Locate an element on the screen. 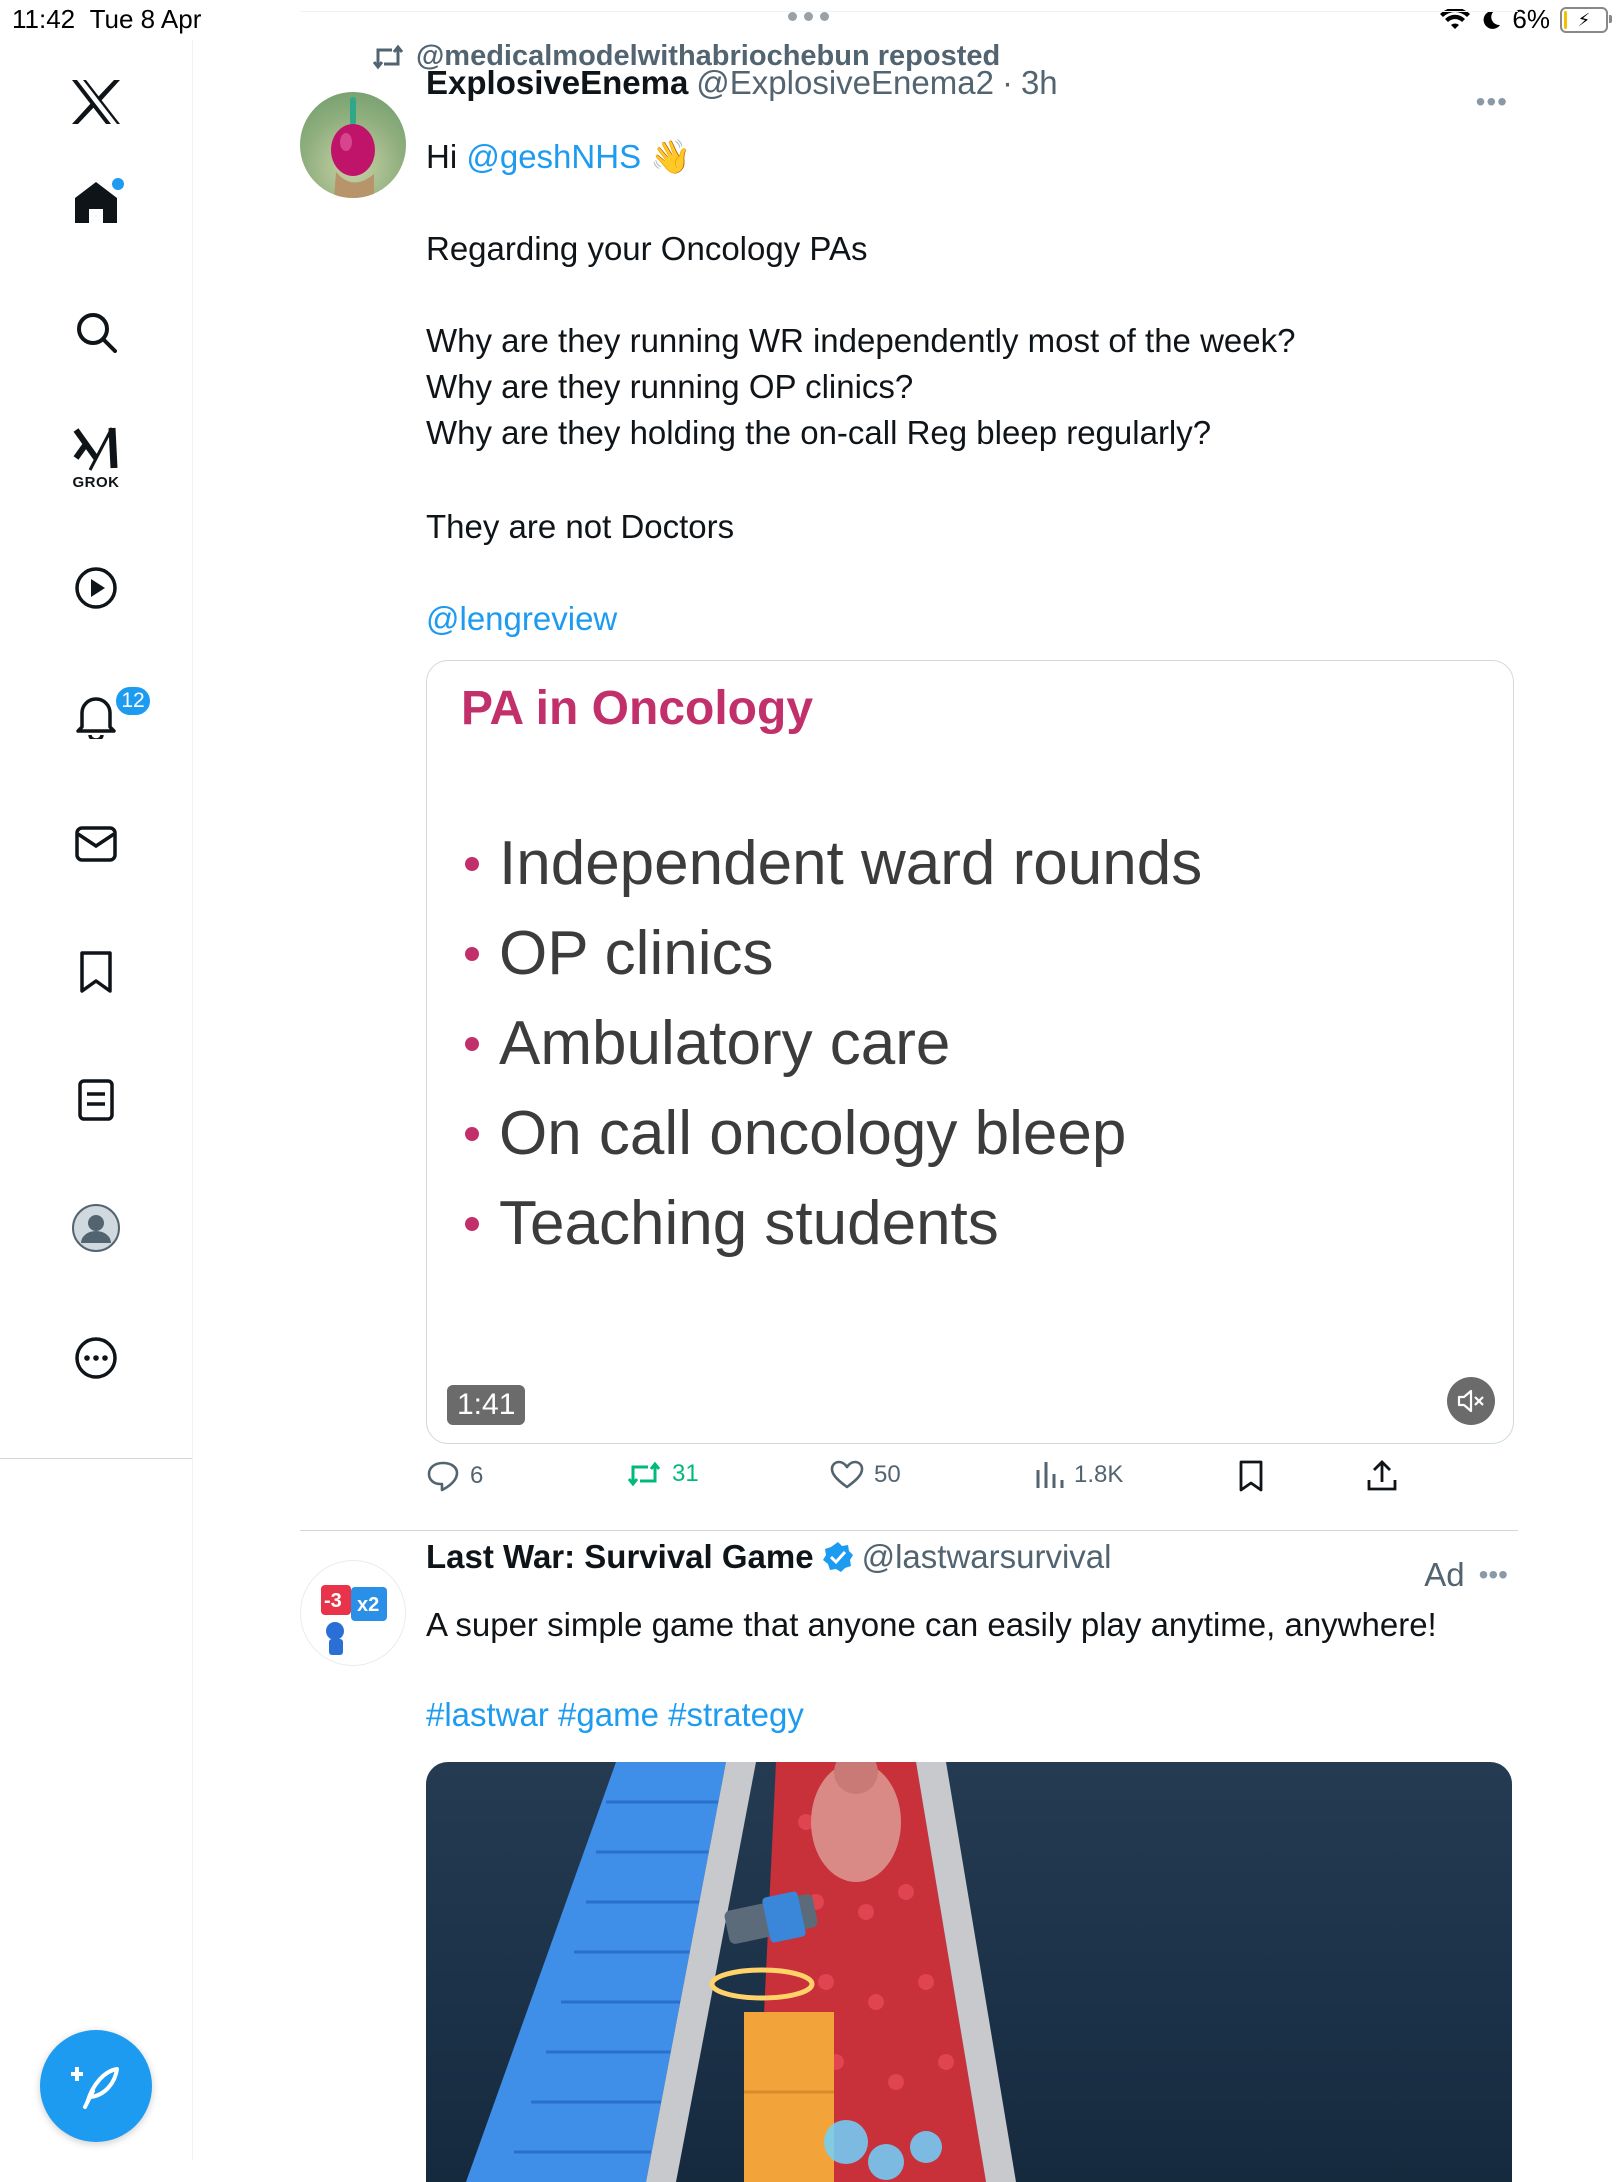 The width and height of the screenshot is (1620, 2182). post-header: ExplosiveEnema @ExplosiveEnema2 · 3h is located at coordinates (742, 83).